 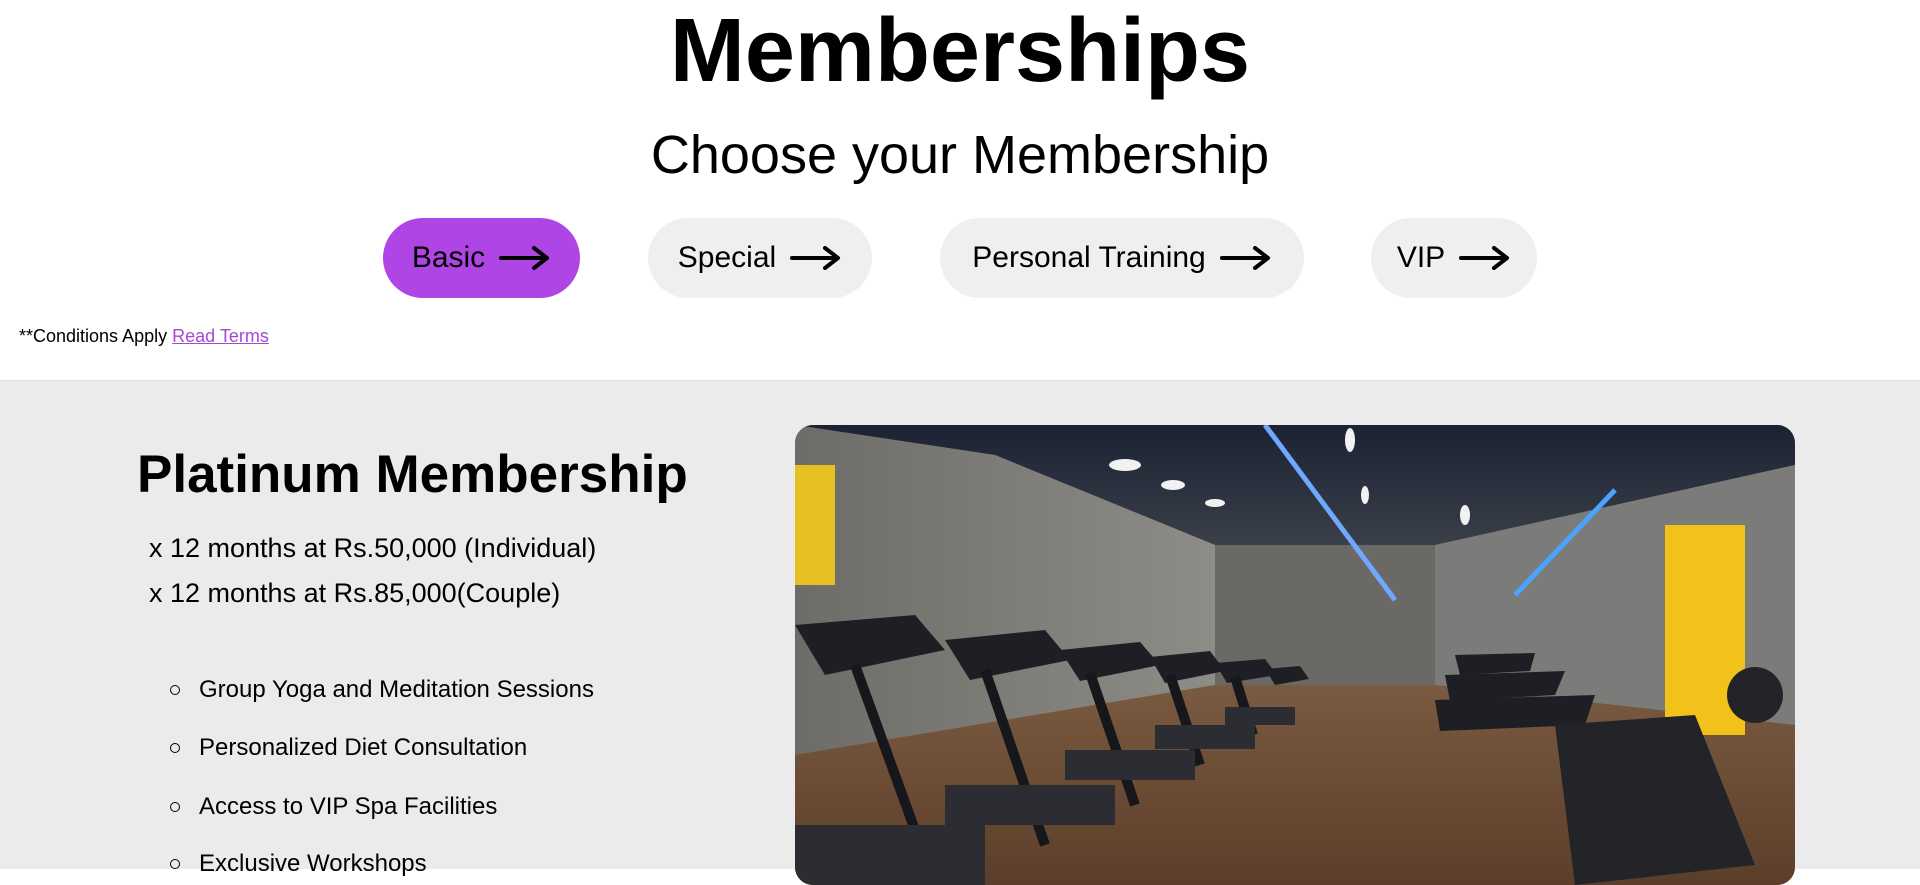 I want to click on tab-vip: VIP, so click(x=1454, y=258).